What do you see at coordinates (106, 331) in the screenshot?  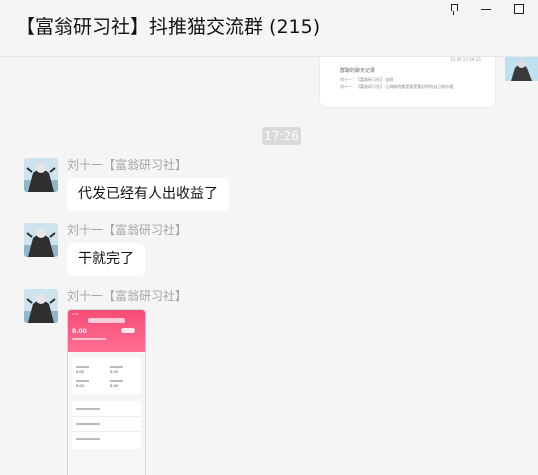 I see `phone-header: 9:41 0.00` at bounding box center [106, 331].